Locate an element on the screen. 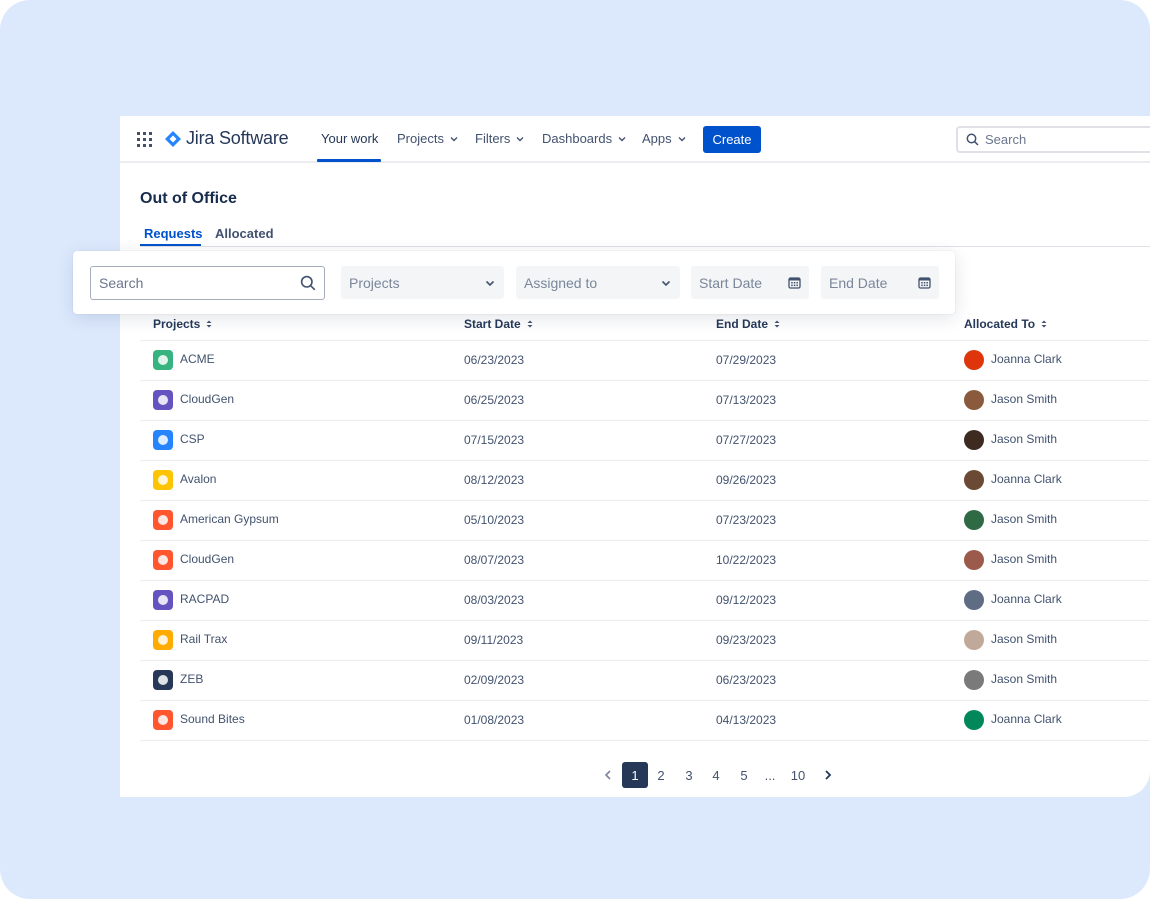  projects-filter-select: Projects is located at coordinates (422, 282).